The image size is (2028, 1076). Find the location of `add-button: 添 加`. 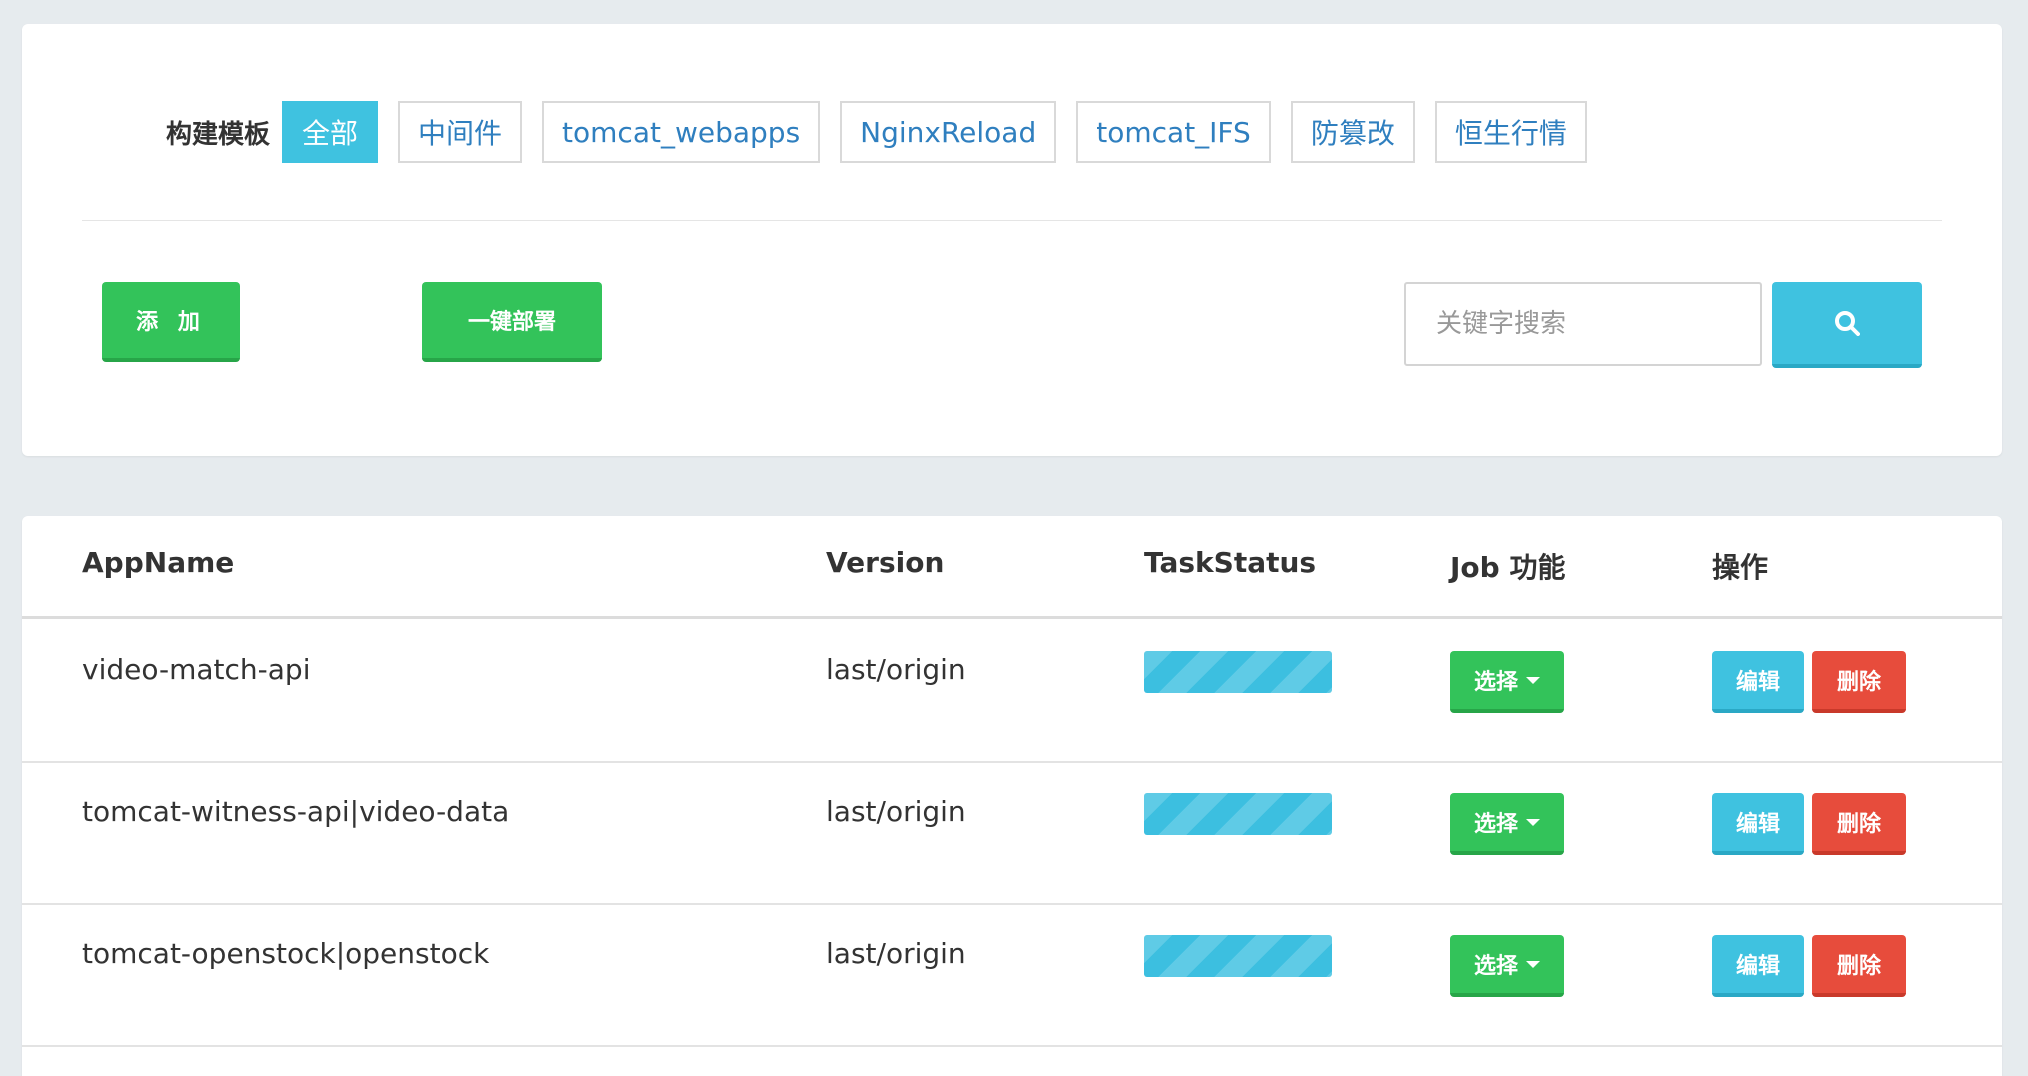

add-button: 添 加 is located at coordinates (171, 322).